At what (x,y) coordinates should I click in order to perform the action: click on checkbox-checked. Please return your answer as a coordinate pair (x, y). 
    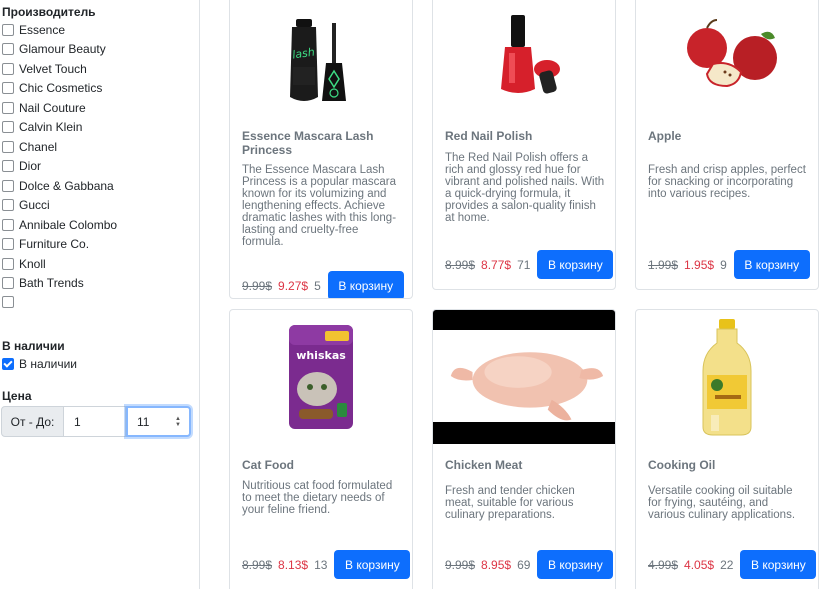
    Looking at the image, I should click on (8, 364).